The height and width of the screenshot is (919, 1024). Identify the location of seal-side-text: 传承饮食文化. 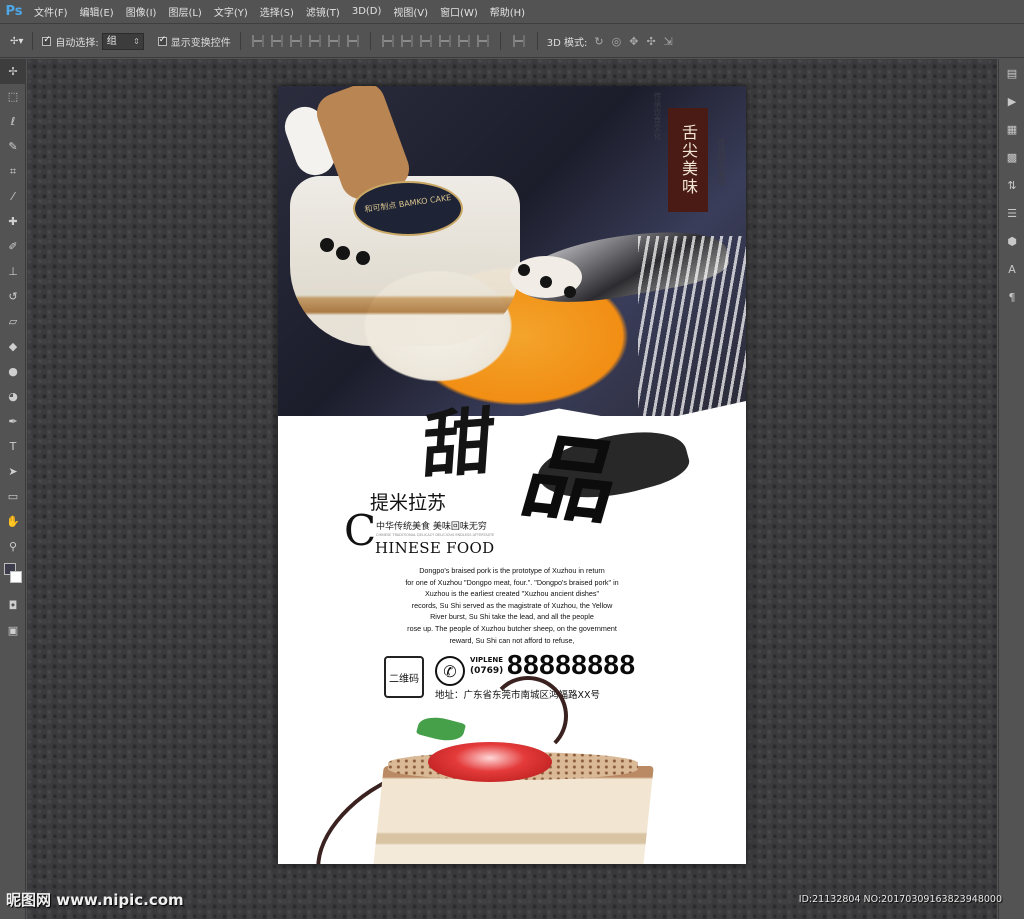
(657, 116).